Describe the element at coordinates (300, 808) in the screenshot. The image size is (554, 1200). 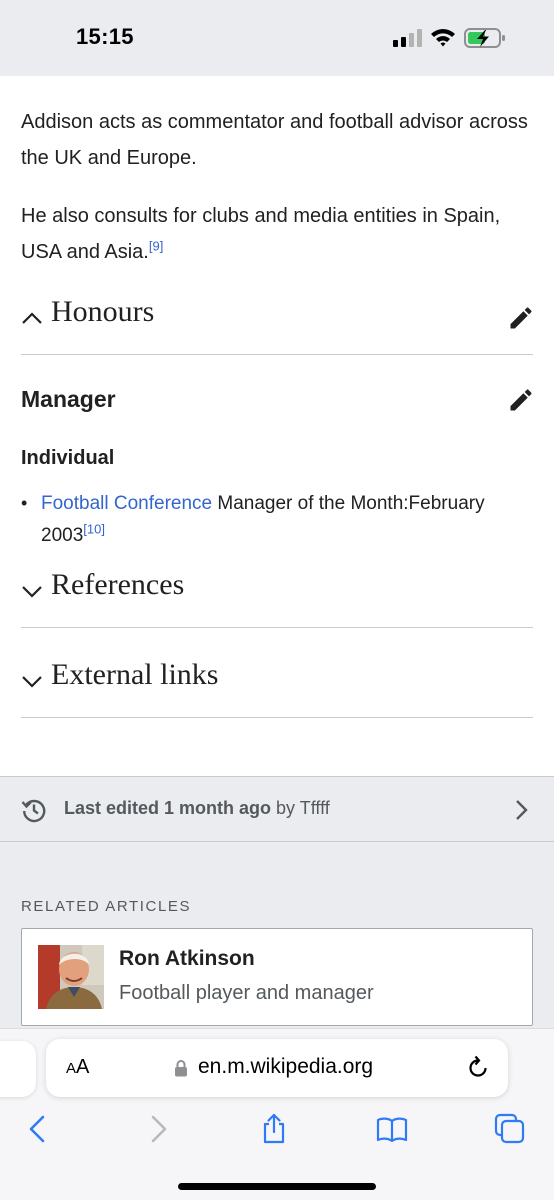
I see `last-edited-author: by Tffff` at that location.